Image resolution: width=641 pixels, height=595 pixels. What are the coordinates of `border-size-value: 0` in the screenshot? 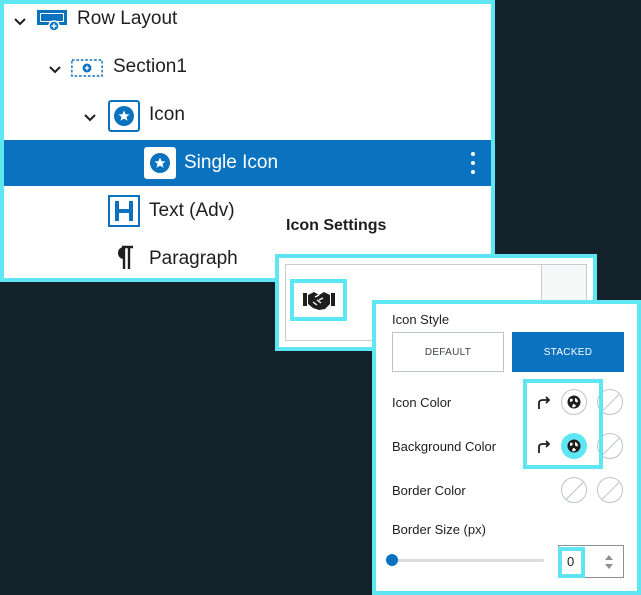 It's located at (570, 561).